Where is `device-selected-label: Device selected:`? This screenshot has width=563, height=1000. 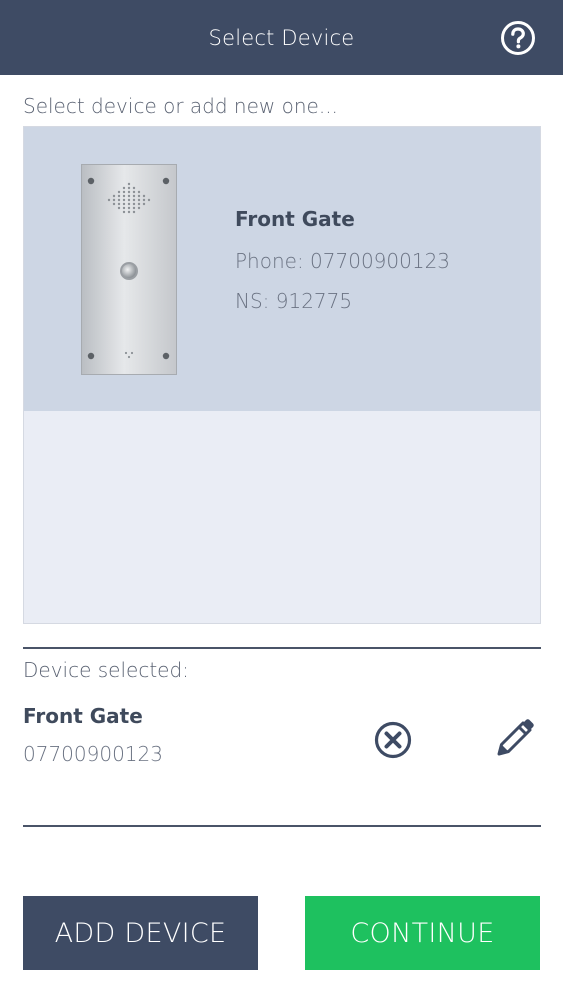 device-selected-label: Device selected: is located at coordinates (106, 670).